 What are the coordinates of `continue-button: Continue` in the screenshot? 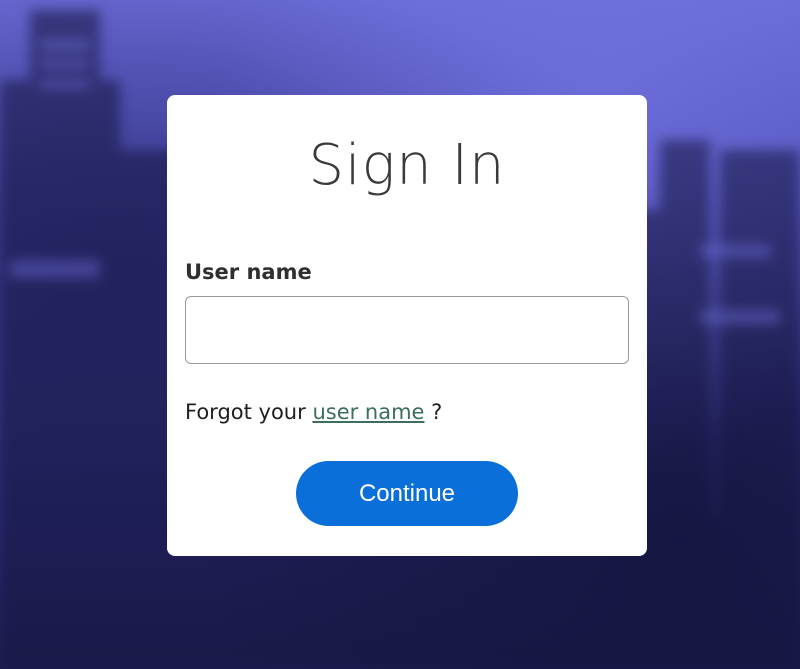 It's located at (407, 493).